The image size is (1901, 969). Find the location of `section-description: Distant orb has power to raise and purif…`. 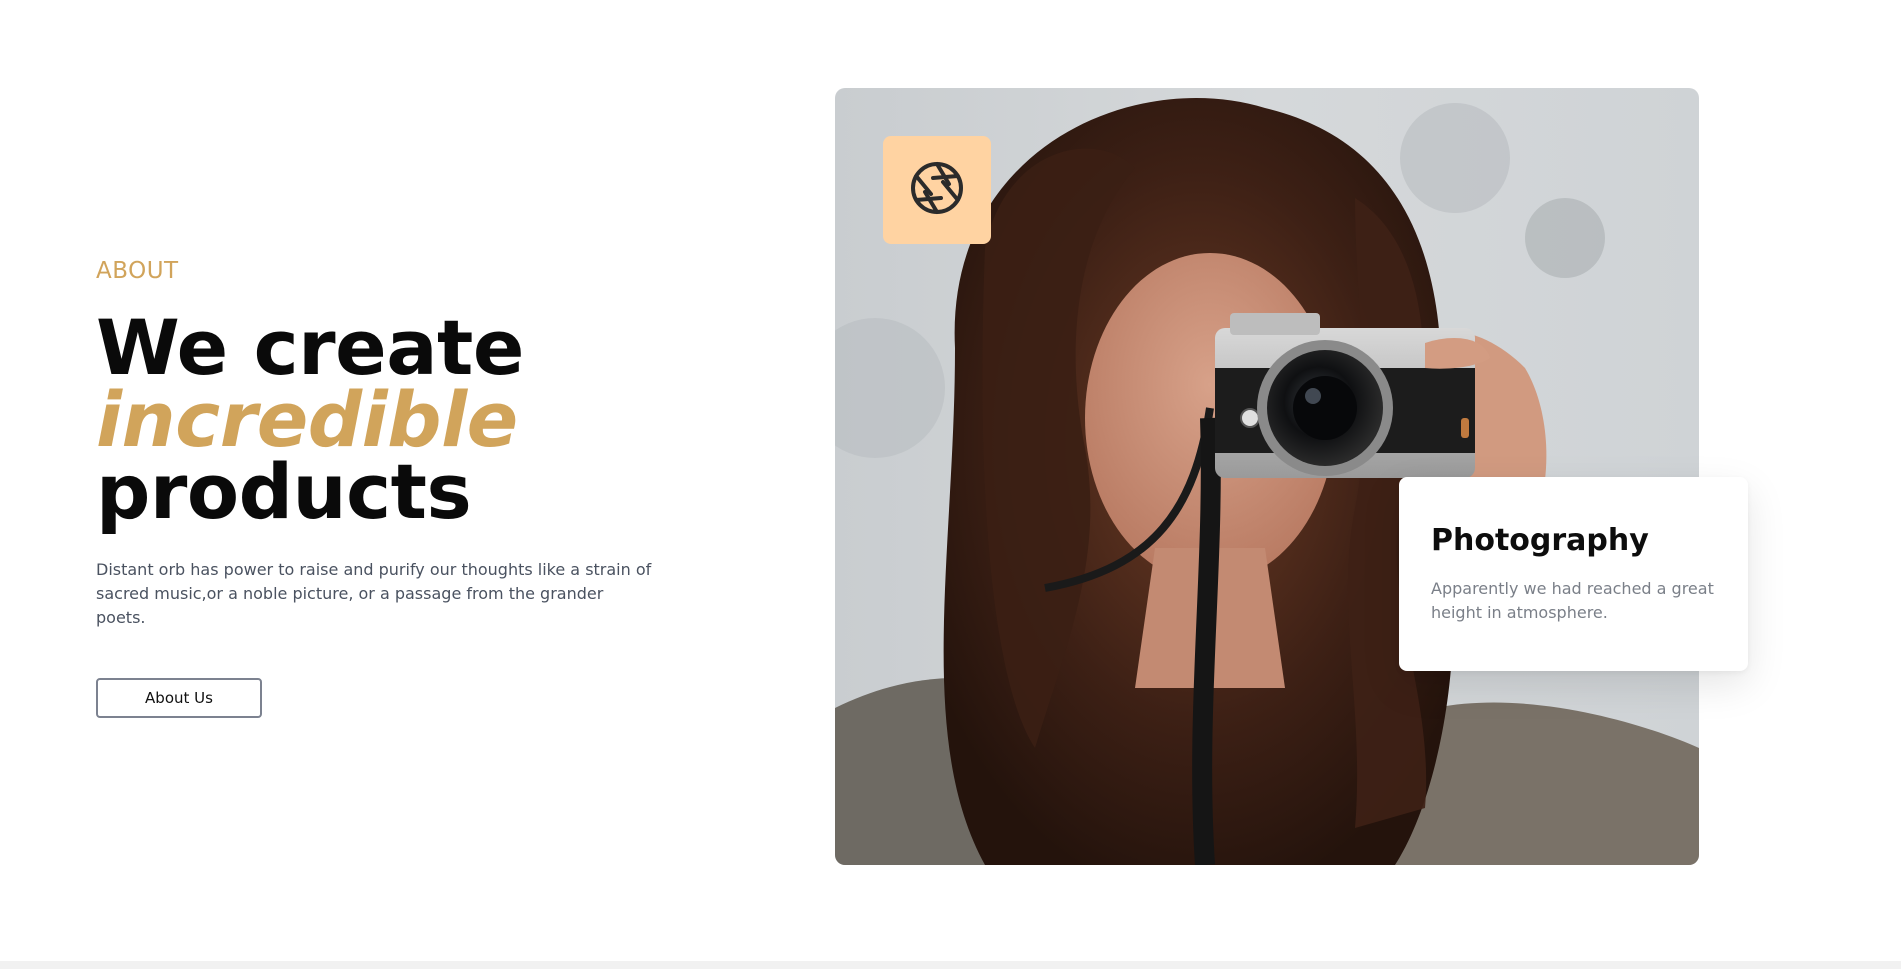

section-description: Distant orb has power to raise and purif… is located at coordinates (374, 593).